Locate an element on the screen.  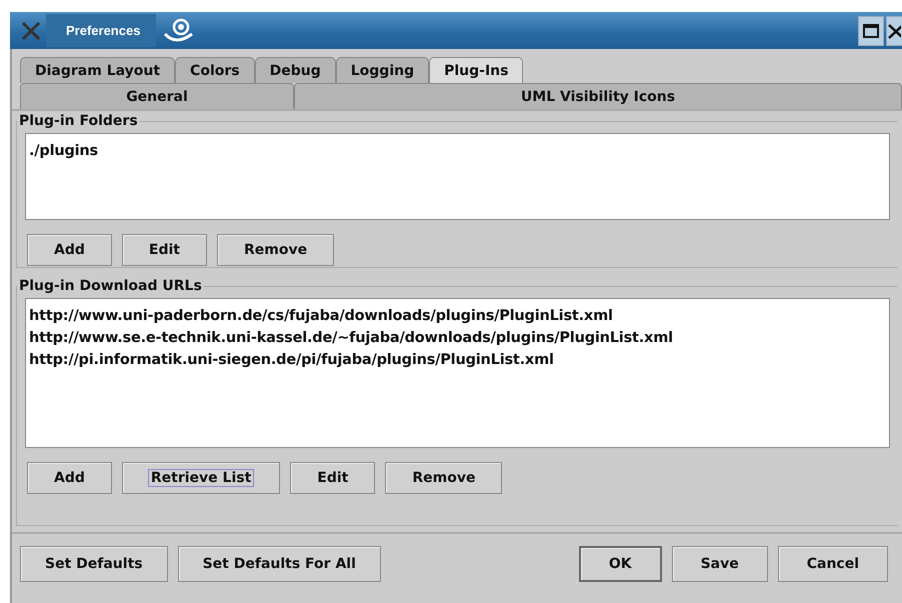
close-icon is located at coordinates (894, 31).